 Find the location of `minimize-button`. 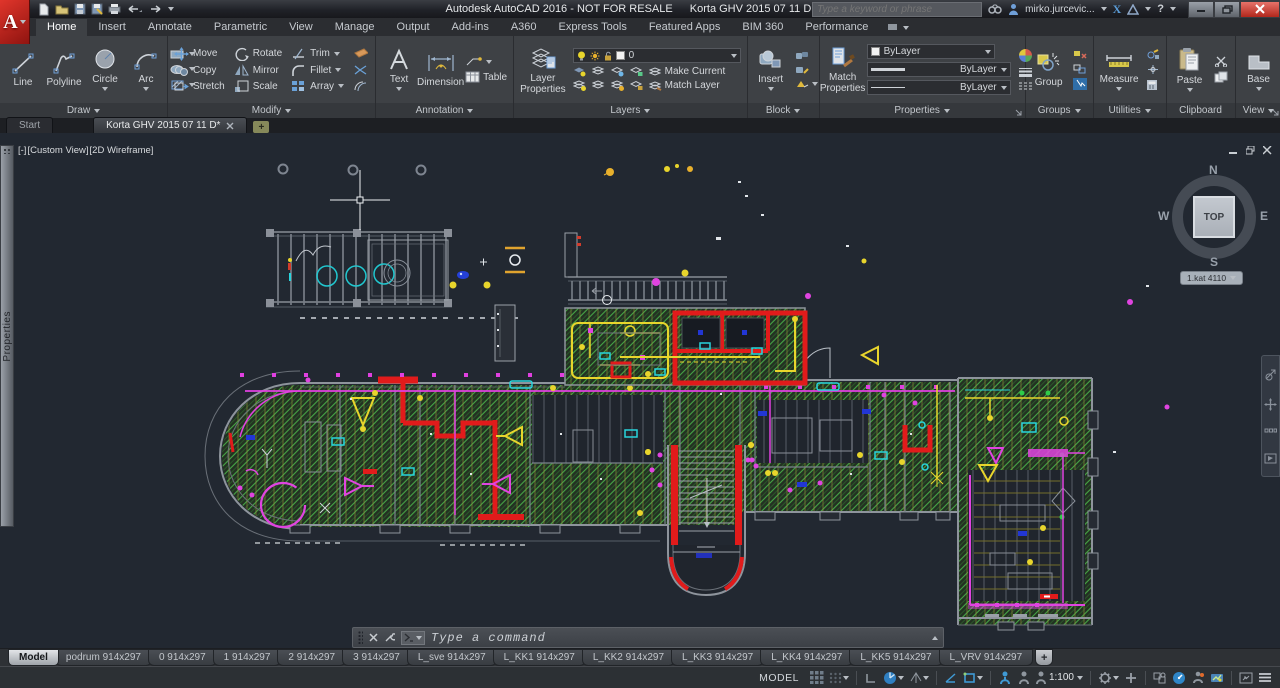

minimize-button is located at coordinates (1201, 9).